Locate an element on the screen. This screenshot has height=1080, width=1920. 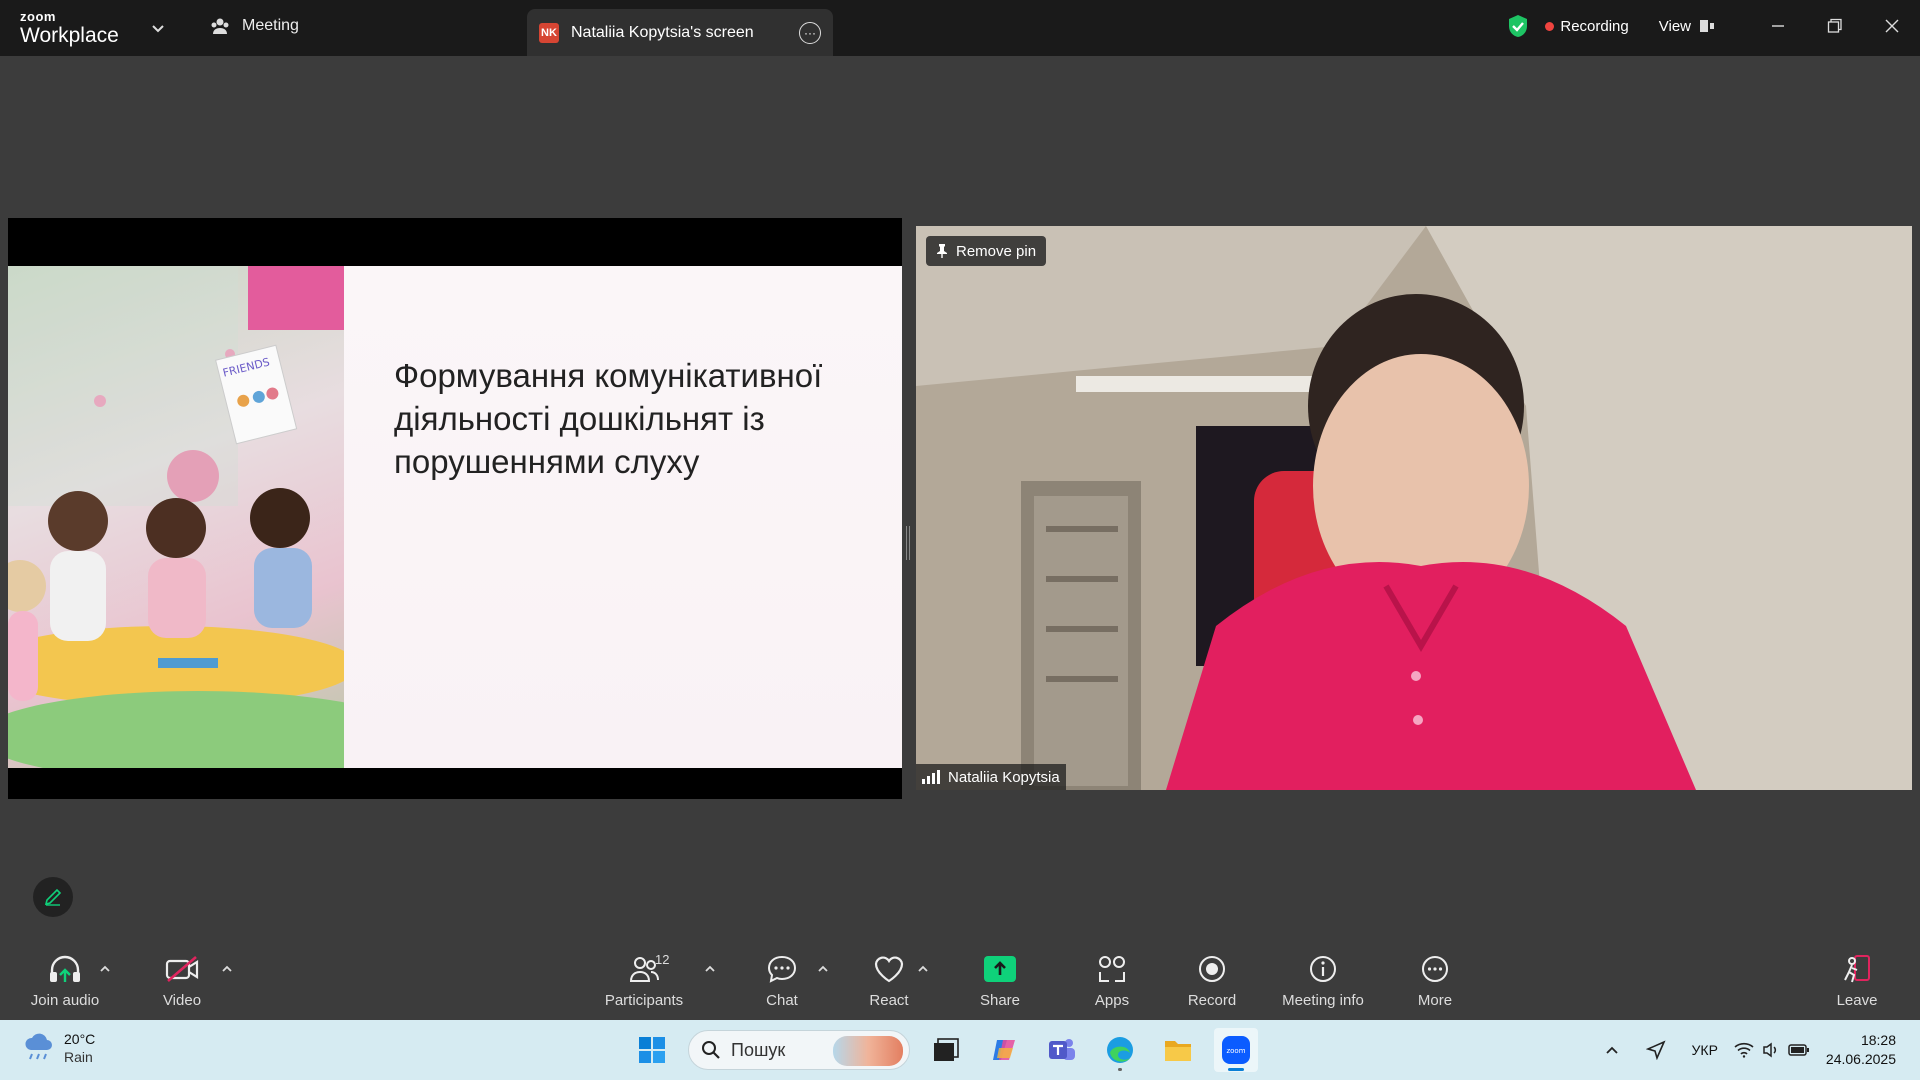
video-label: Video is located at coordinates (182, 1000).